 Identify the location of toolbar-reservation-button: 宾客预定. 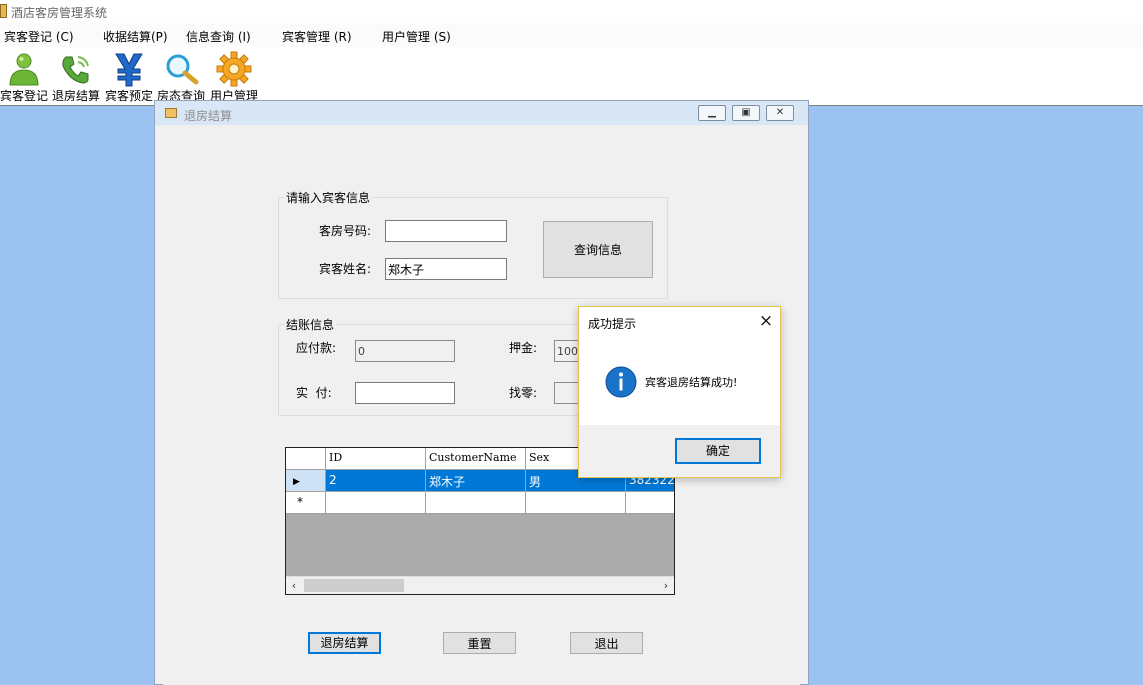
(129, 77).